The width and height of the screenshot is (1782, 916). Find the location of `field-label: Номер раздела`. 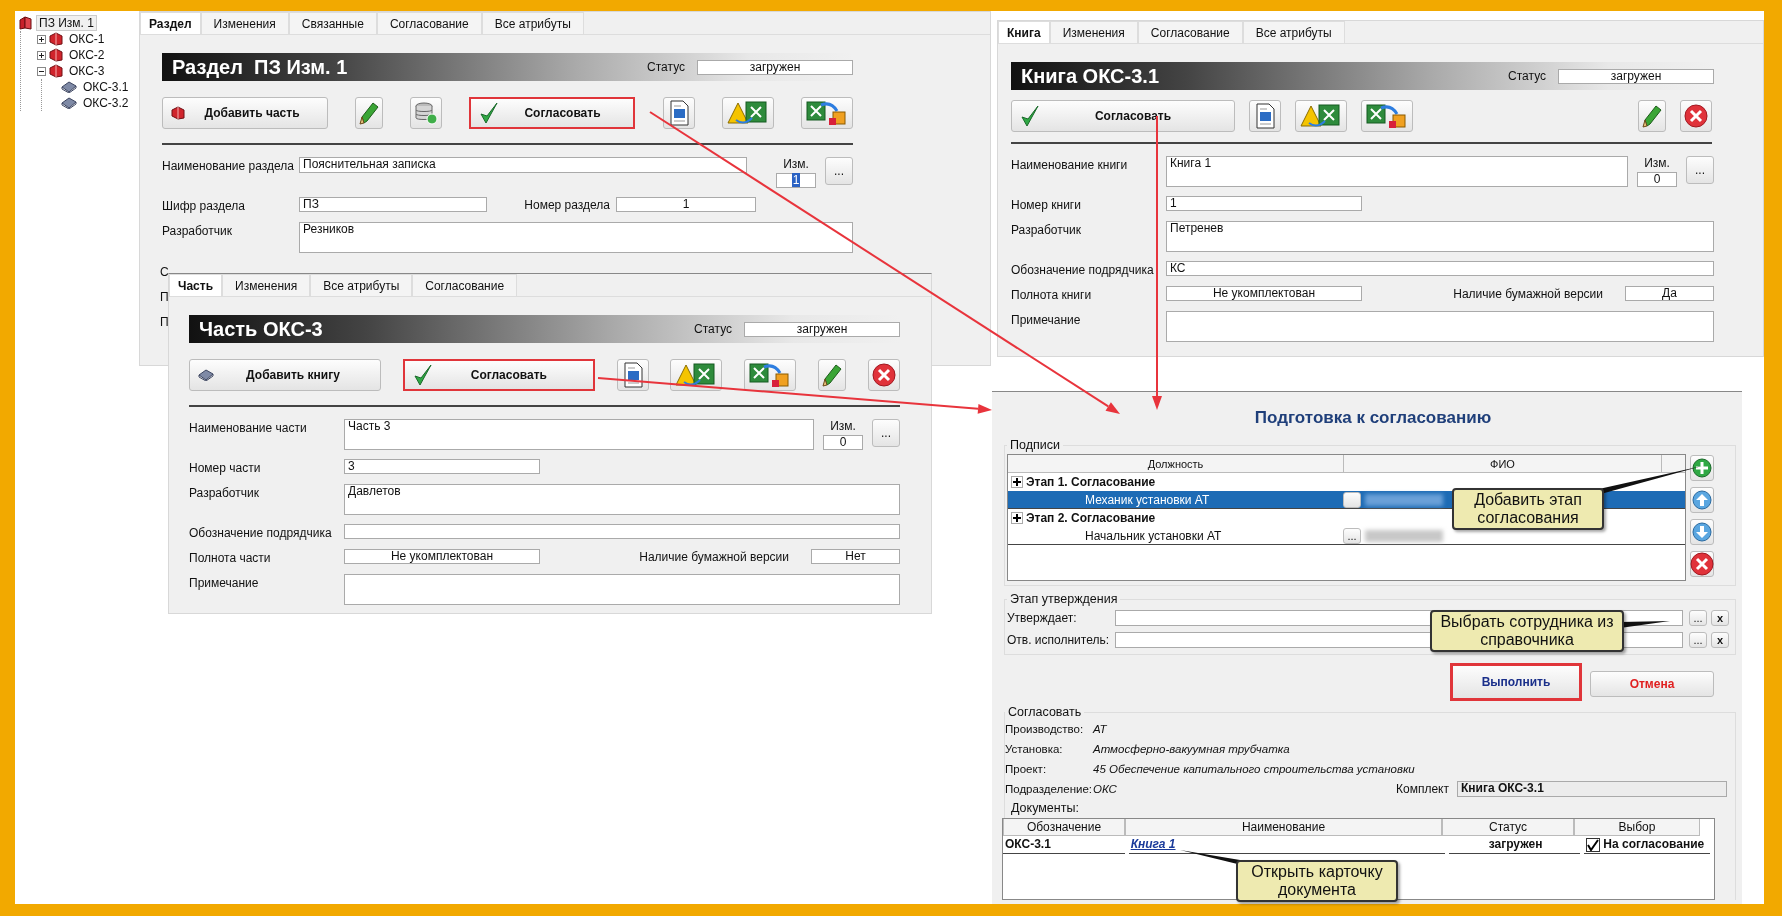

field-label: Номер раздела is located at coordinates (567, 204).